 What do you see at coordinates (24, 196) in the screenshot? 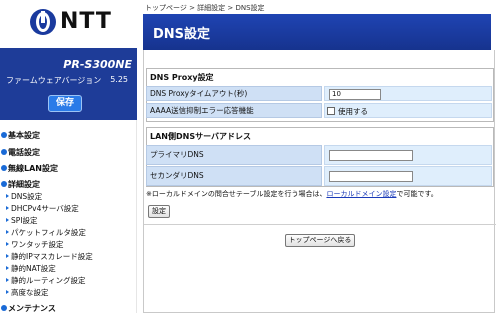
I see `sidebar-subitem-dns: DNS設定` at bounding box center [24, 196].